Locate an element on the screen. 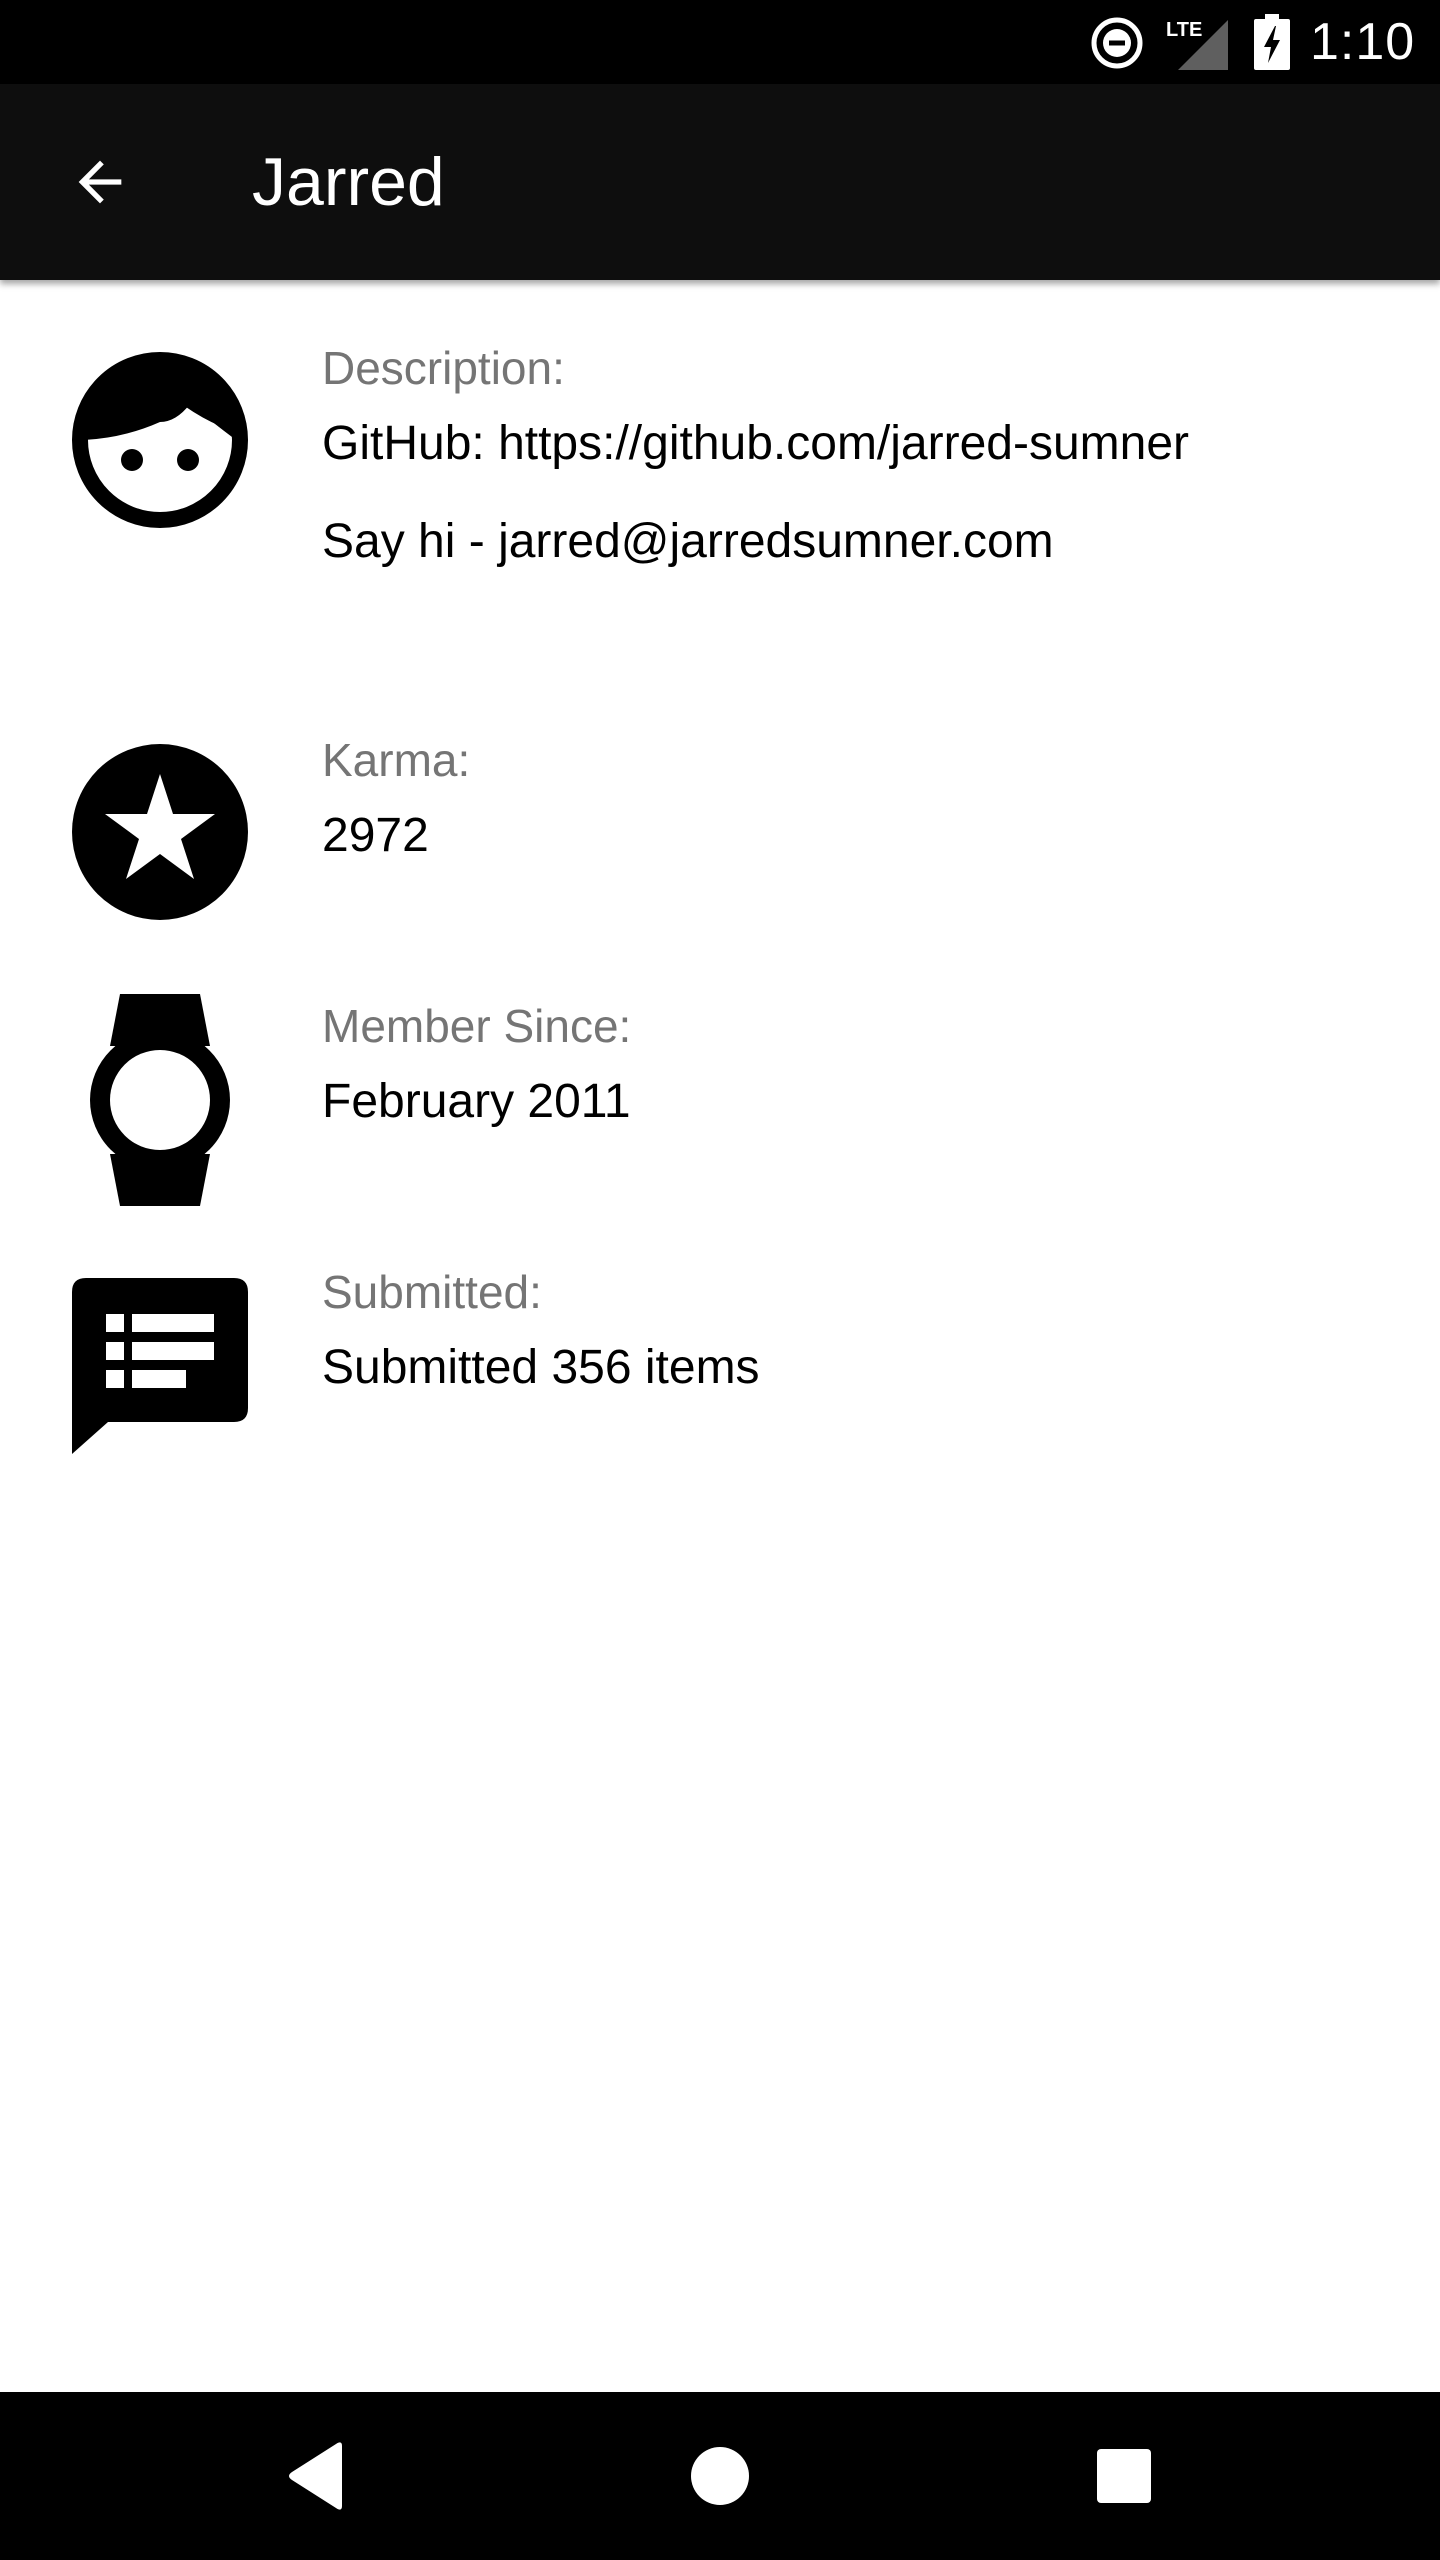 The height and width of the screenshot is (2560, 1440). stars-icon is located at coordinates (160, 832).